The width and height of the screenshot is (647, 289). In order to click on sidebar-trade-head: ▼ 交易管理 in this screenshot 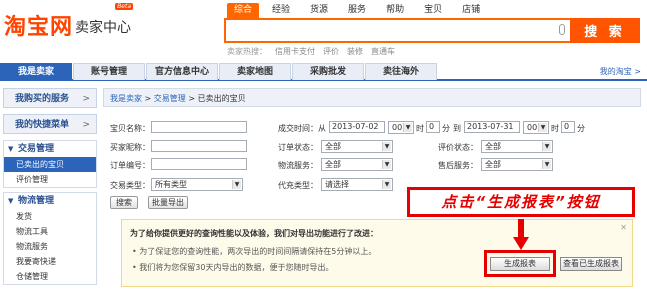, I will do `click(50, 149)`.